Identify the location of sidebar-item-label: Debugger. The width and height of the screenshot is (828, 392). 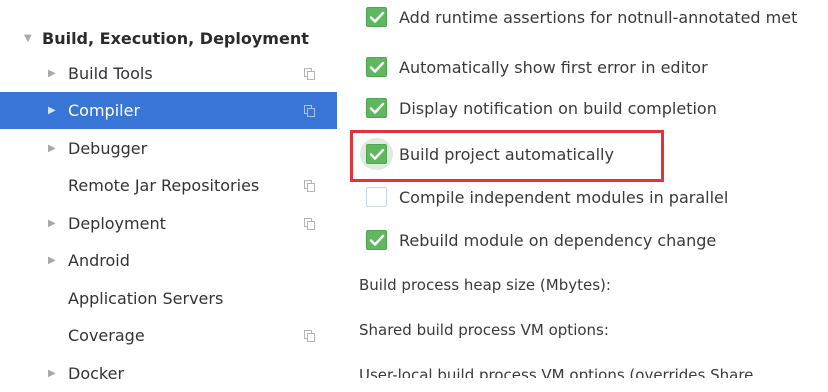
(108, 148).